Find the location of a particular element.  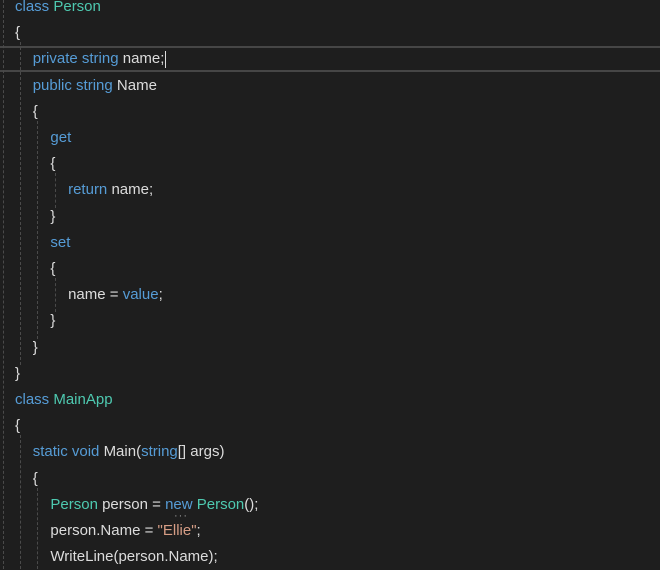

keyword-token: get is located at coordinates (61, 137).